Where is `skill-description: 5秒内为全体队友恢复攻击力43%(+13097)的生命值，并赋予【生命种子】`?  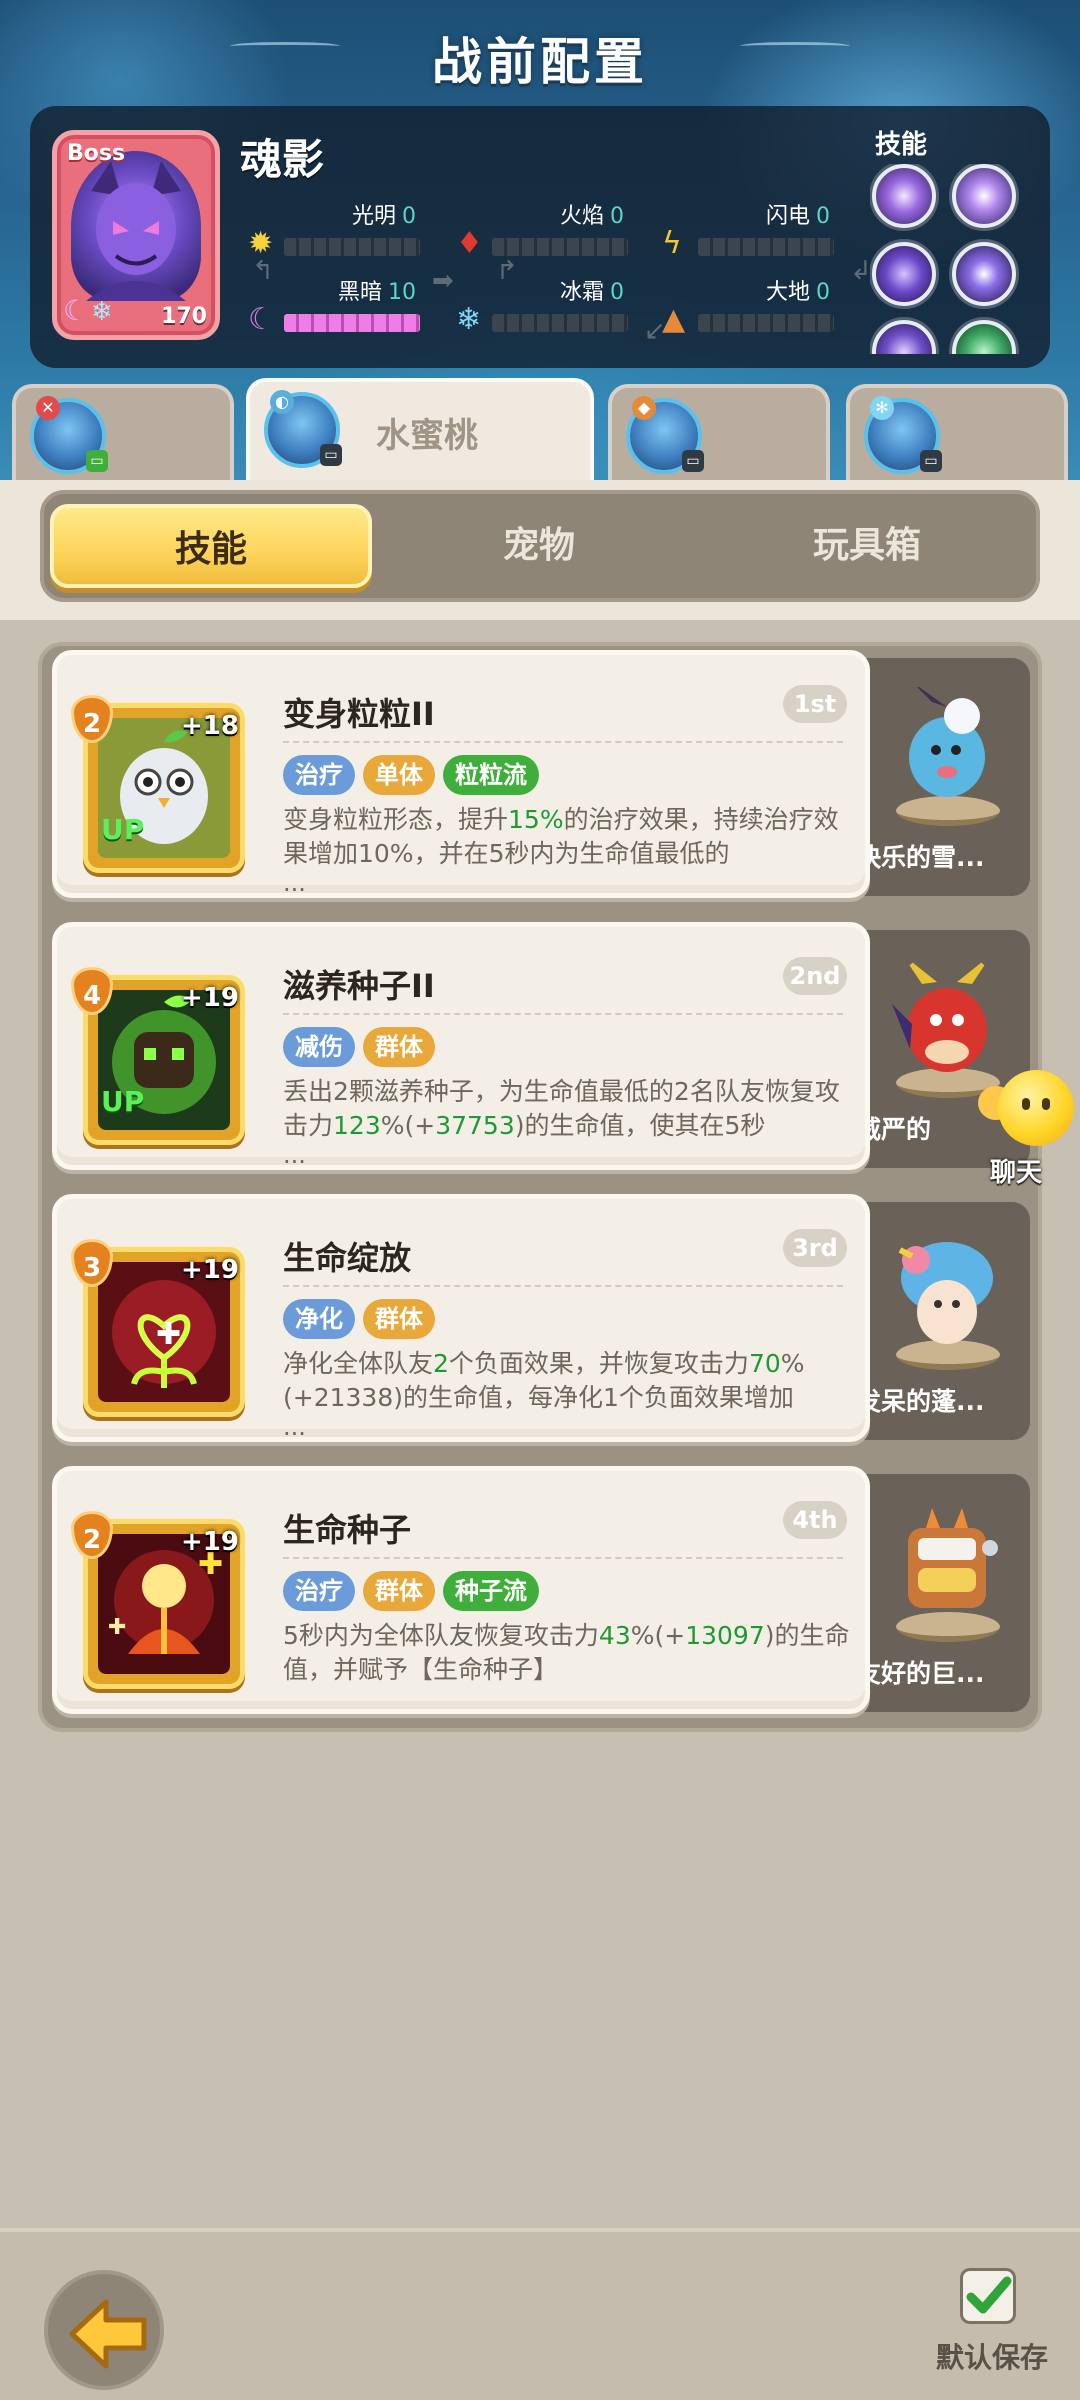 skill-description: 5秒内为全体队友恢复攻击力43%(+13097)的生命值，并赋予【生命种子】 is located at coordinates (566, 1652).